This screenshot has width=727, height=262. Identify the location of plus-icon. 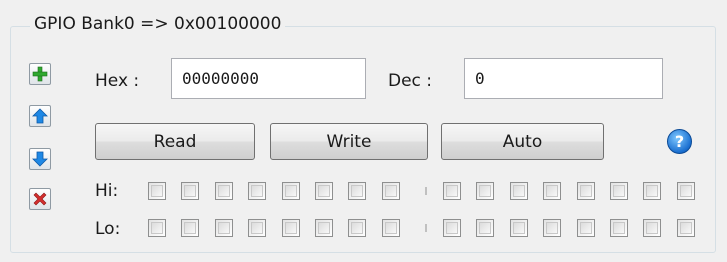
(40, 74).